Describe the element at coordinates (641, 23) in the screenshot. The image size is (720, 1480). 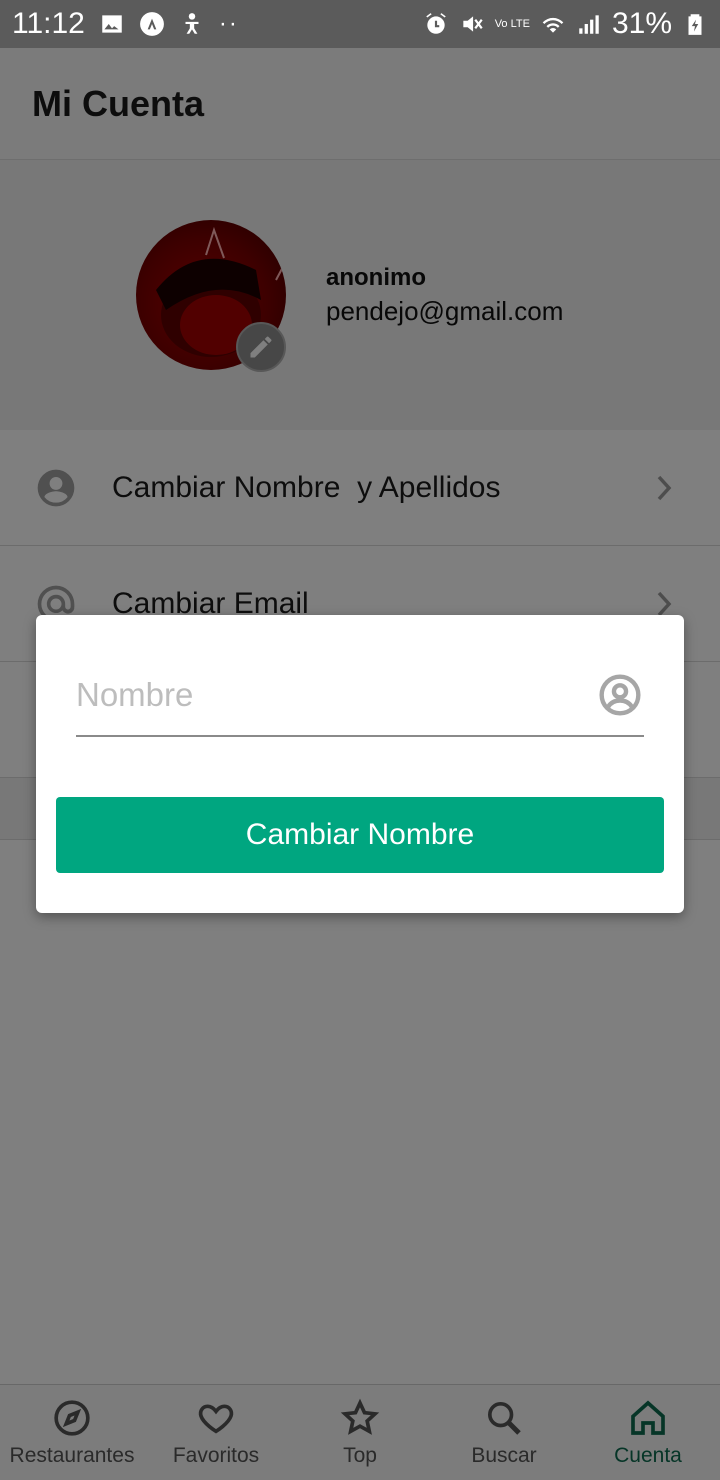
I see `battery-percent: 31%` at that location.